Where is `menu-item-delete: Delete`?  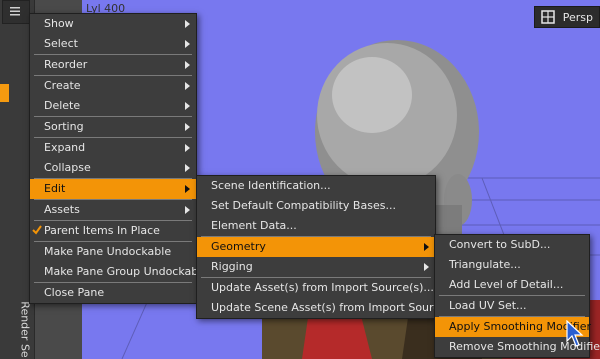
menu-item-delete: Delete is located at coordinates (113, 106).